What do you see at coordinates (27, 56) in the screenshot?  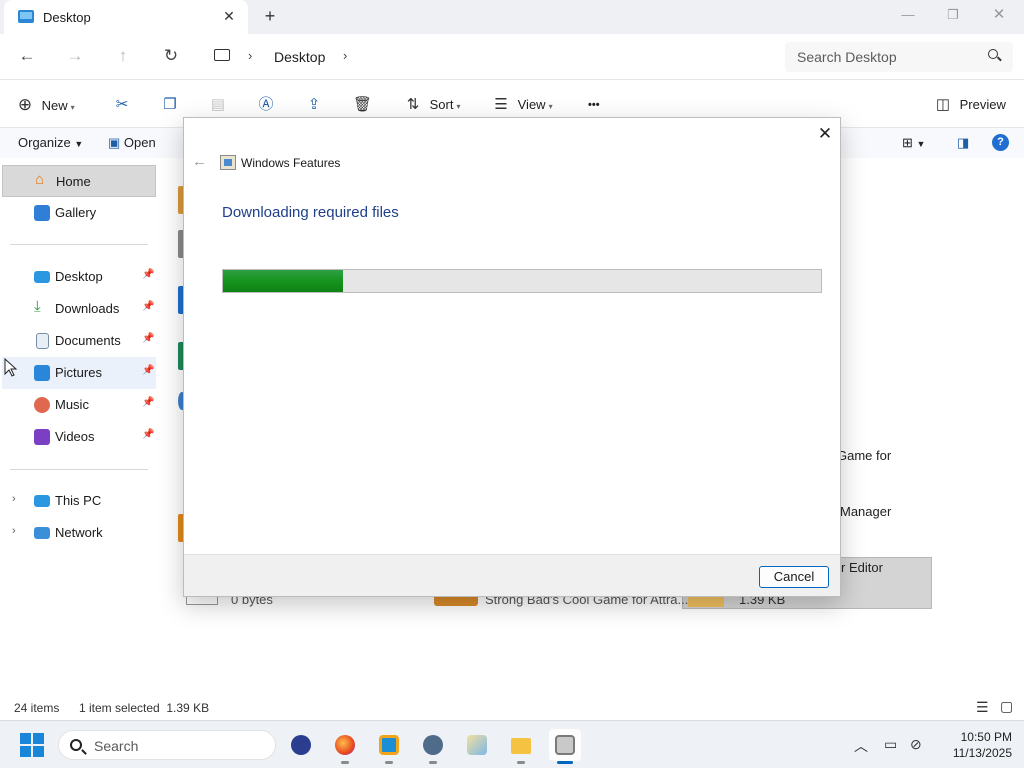 I see `back-icon: ←` at bounding box center [27, 56].